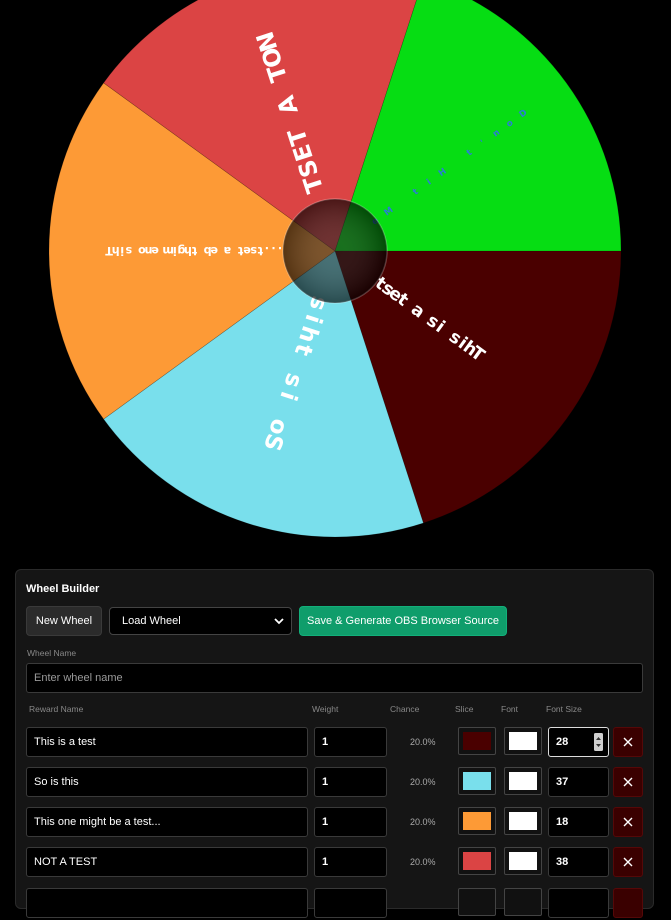 The width and height of the screenshot is (671, 920). I want to click on column-header-slice: Slice, so click(464, 709).